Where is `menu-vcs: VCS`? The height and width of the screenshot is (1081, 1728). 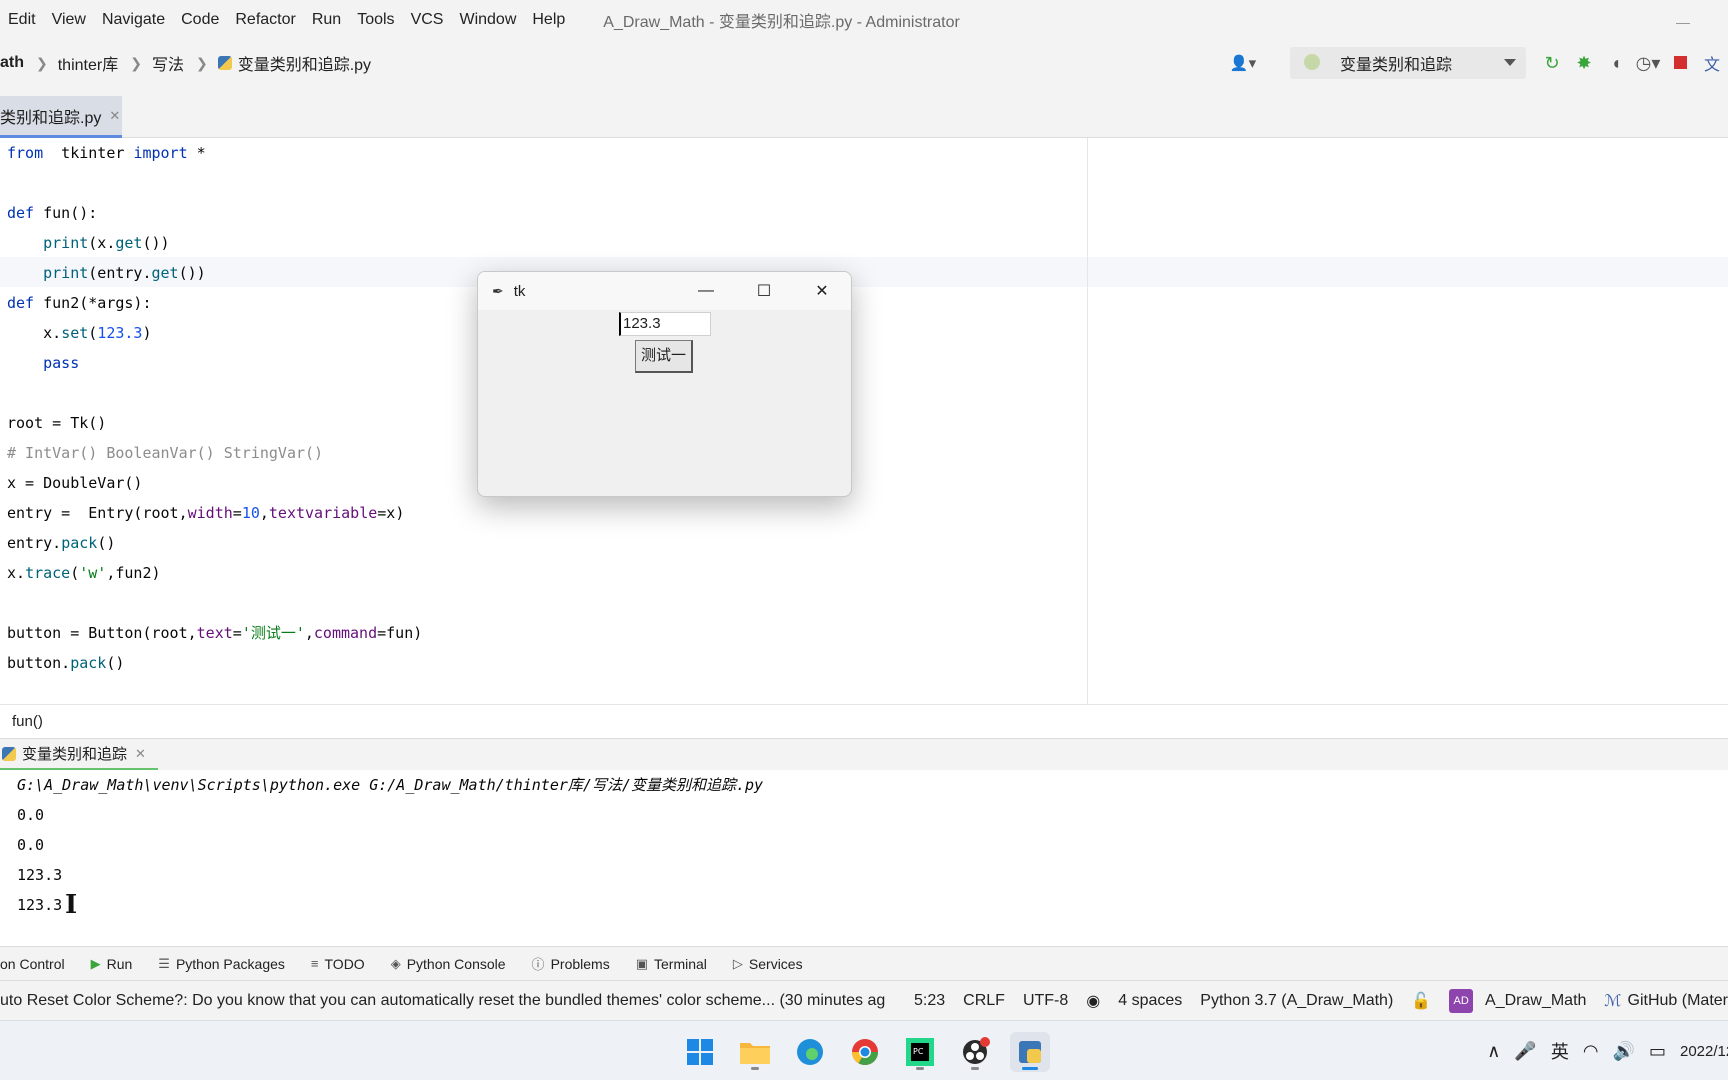
menu-vcs: VCS is located at coordinates (427, 20).